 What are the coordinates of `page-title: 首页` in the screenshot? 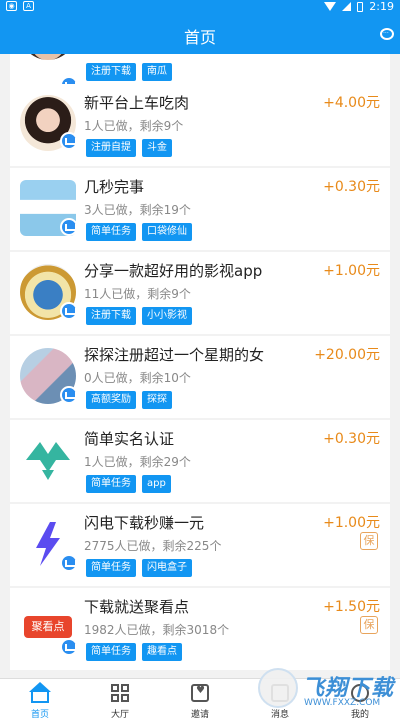 It's located at (199, 37).